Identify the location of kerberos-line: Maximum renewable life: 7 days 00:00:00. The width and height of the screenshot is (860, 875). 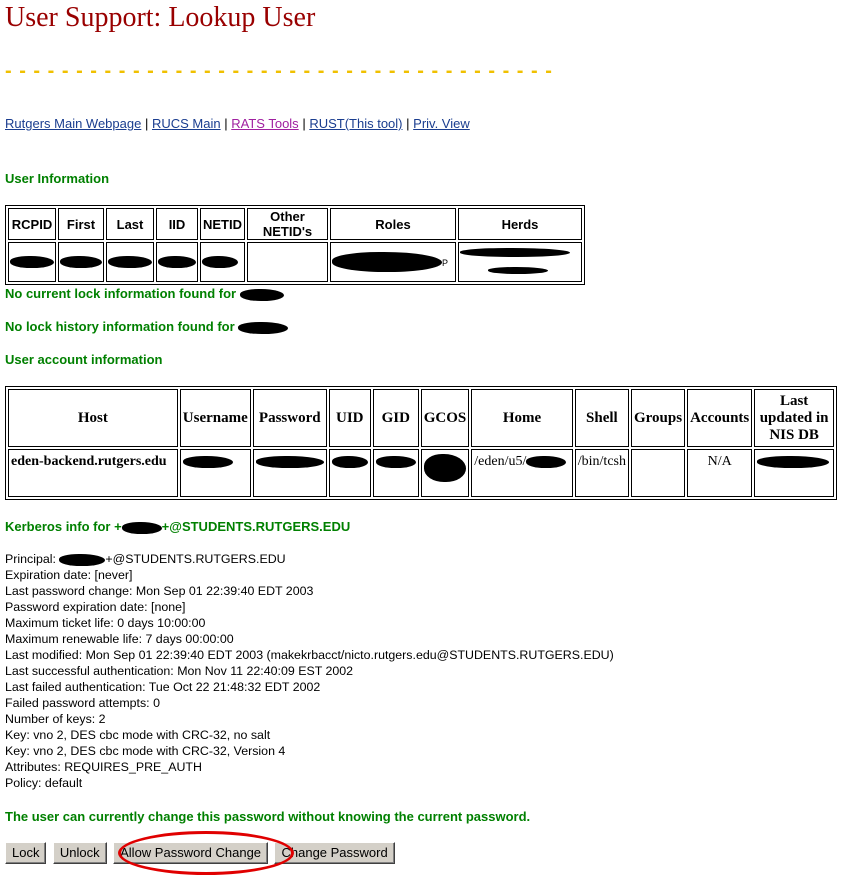
(119, 639).